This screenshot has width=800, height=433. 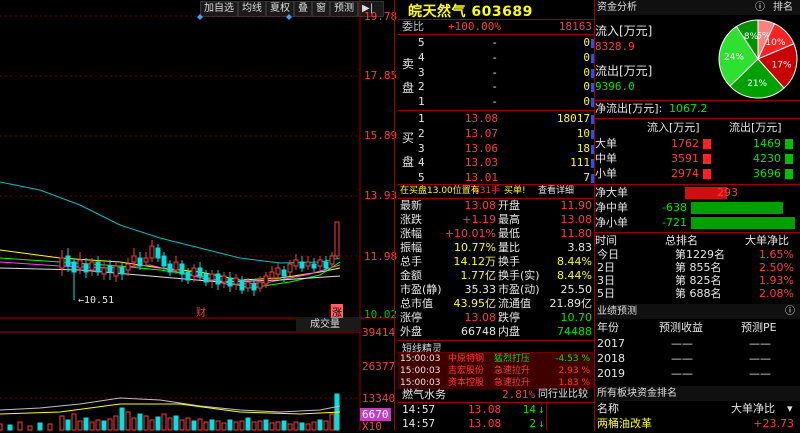 What do you see at coordinates (697, 328) in the screenshot?
I see `perf-head: 年份 预测收益 预测PE` at bounding box center [697, 328].